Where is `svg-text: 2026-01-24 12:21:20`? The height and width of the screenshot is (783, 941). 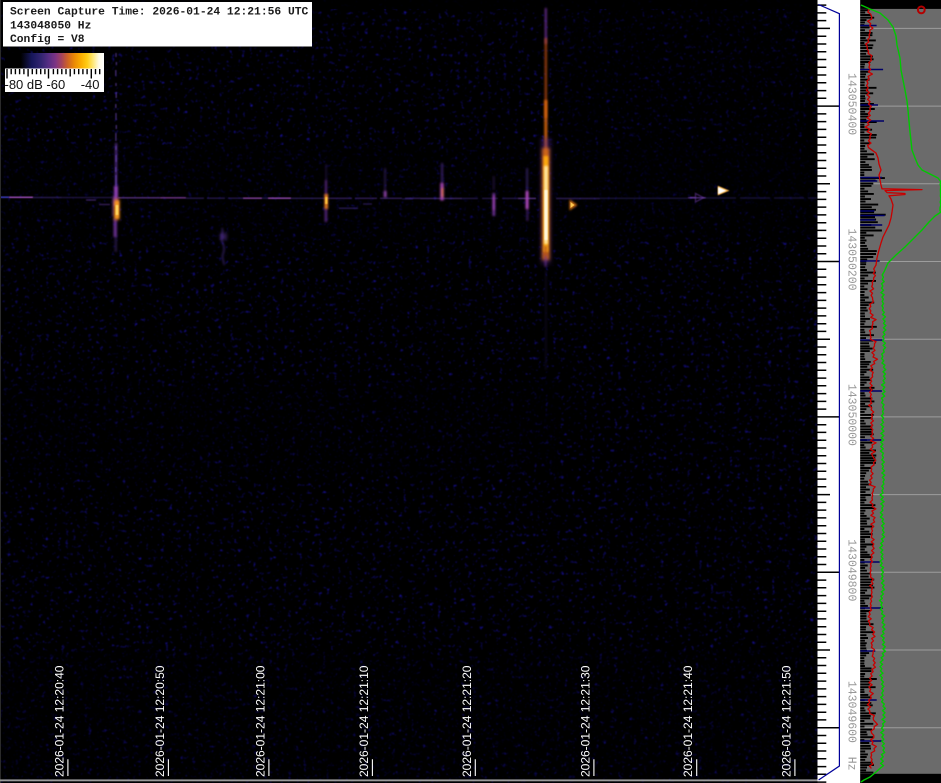 svg-text: 2026-01-24 12:21:20 is located at coordinates (467, 721).